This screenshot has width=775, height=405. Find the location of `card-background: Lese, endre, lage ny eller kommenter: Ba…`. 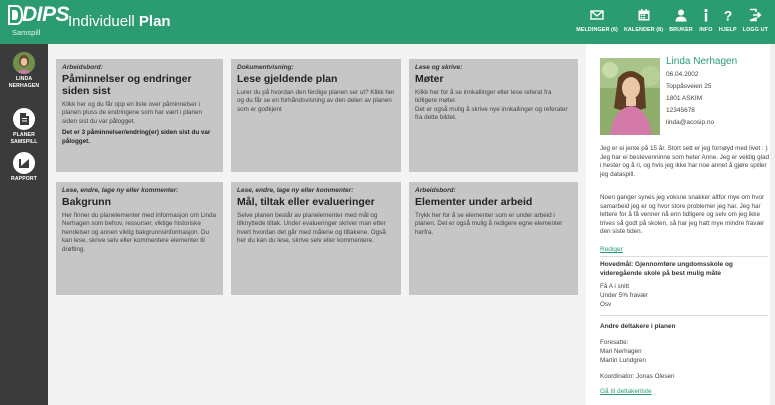

card-background: Lese, endre, lage ny eller kommenter: Ba… is located at coordinates (139, 238).